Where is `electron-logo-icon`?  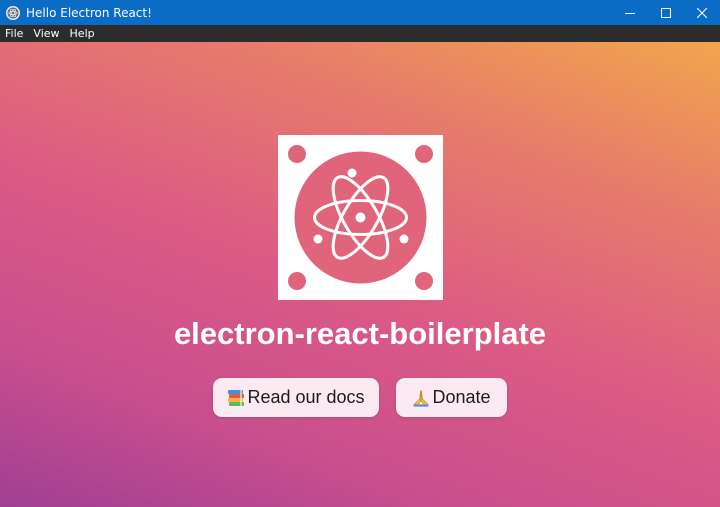
electron-logo-icon is located at coordinates (360, 217).